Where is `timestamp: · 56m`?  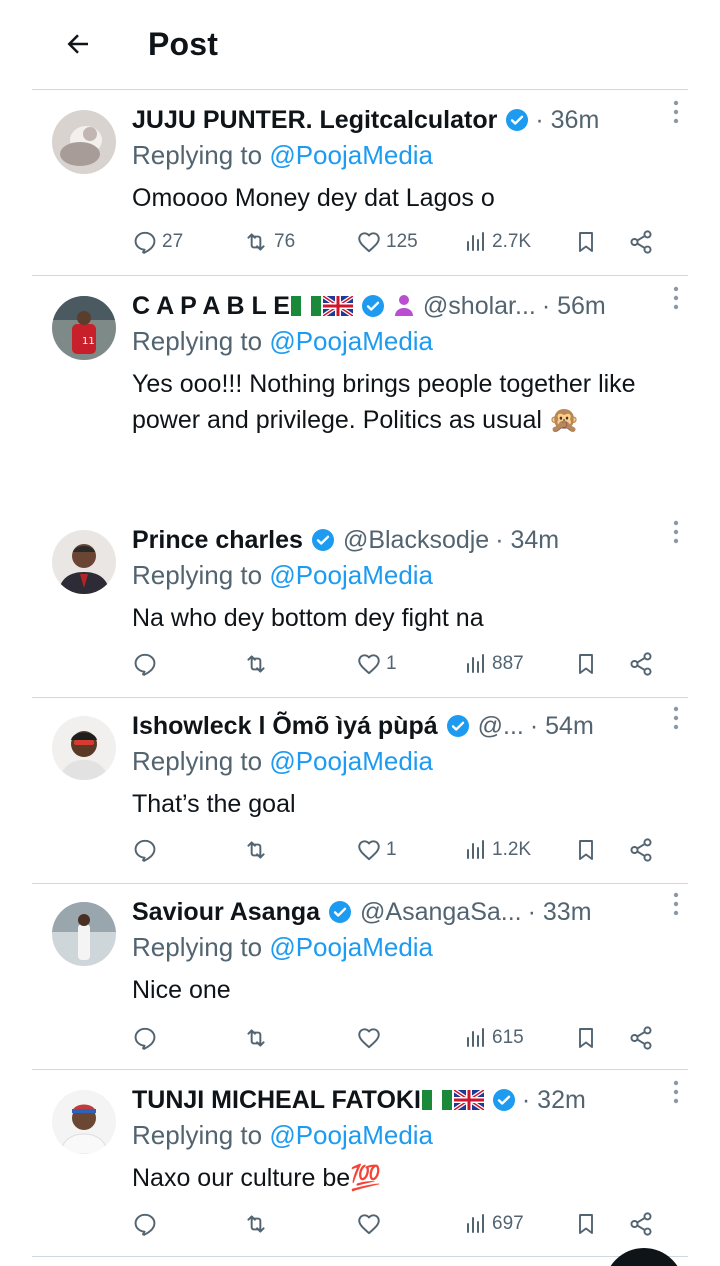 timestamp: · 56m is located at coordinates (574, 306).